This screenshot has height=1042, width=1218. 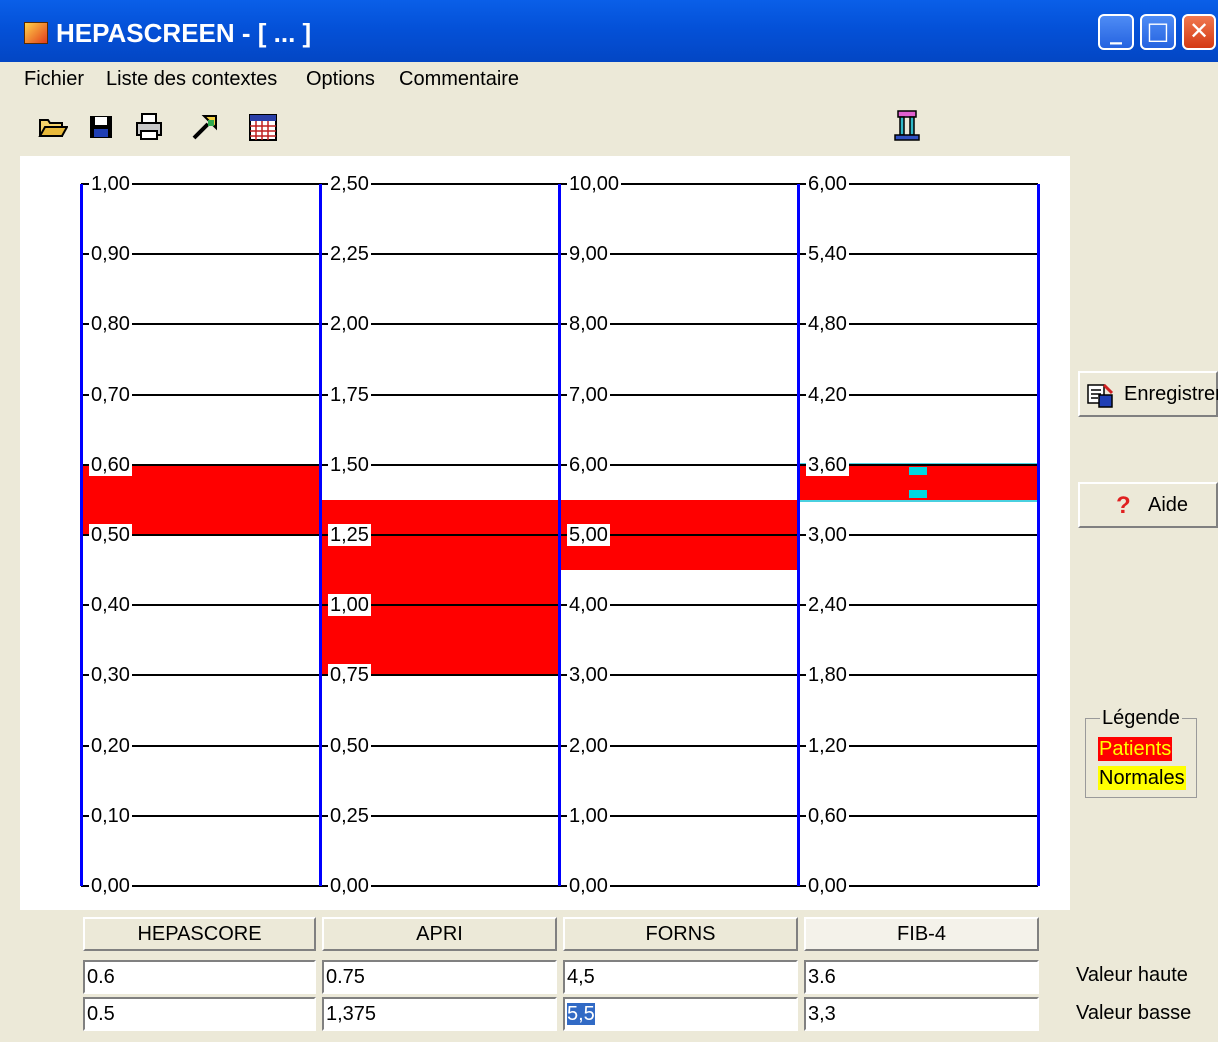 What do you see at coordinates (340, 79) in the screenshot?
I see `menu-options: Options` at bounding box center [340, 79].